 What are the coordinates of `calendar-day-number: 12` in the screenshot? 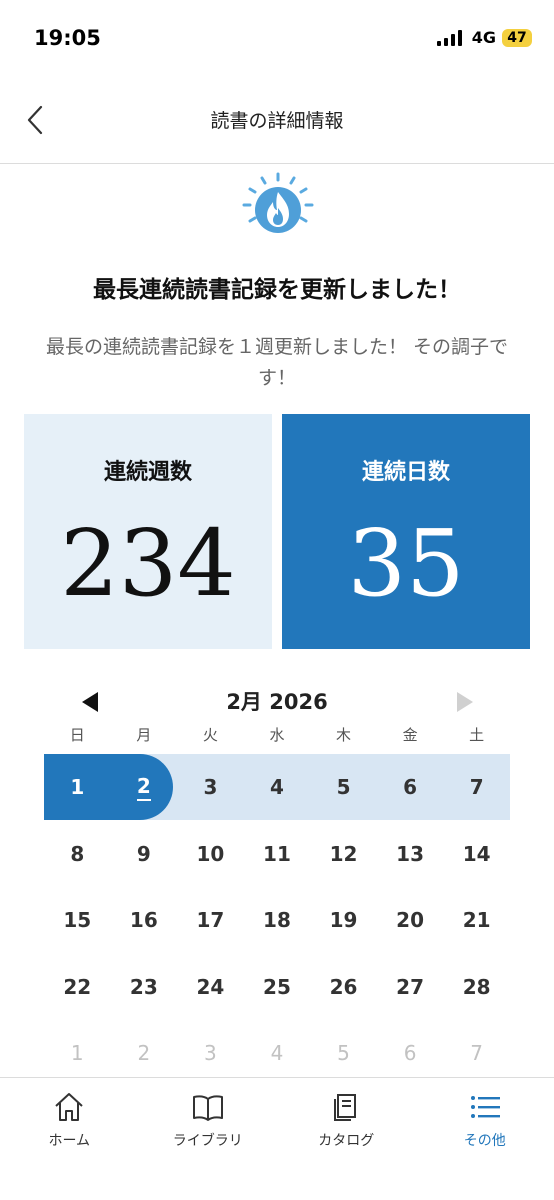 It's located at (343, 853).